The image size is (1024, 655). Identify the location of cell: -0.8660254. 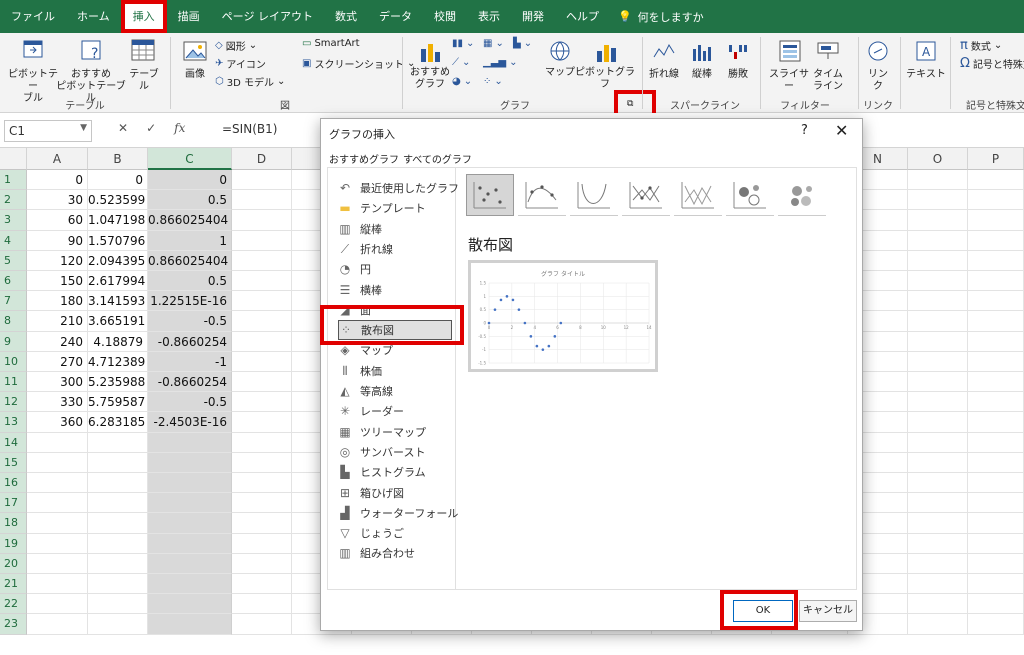
(190, 341).